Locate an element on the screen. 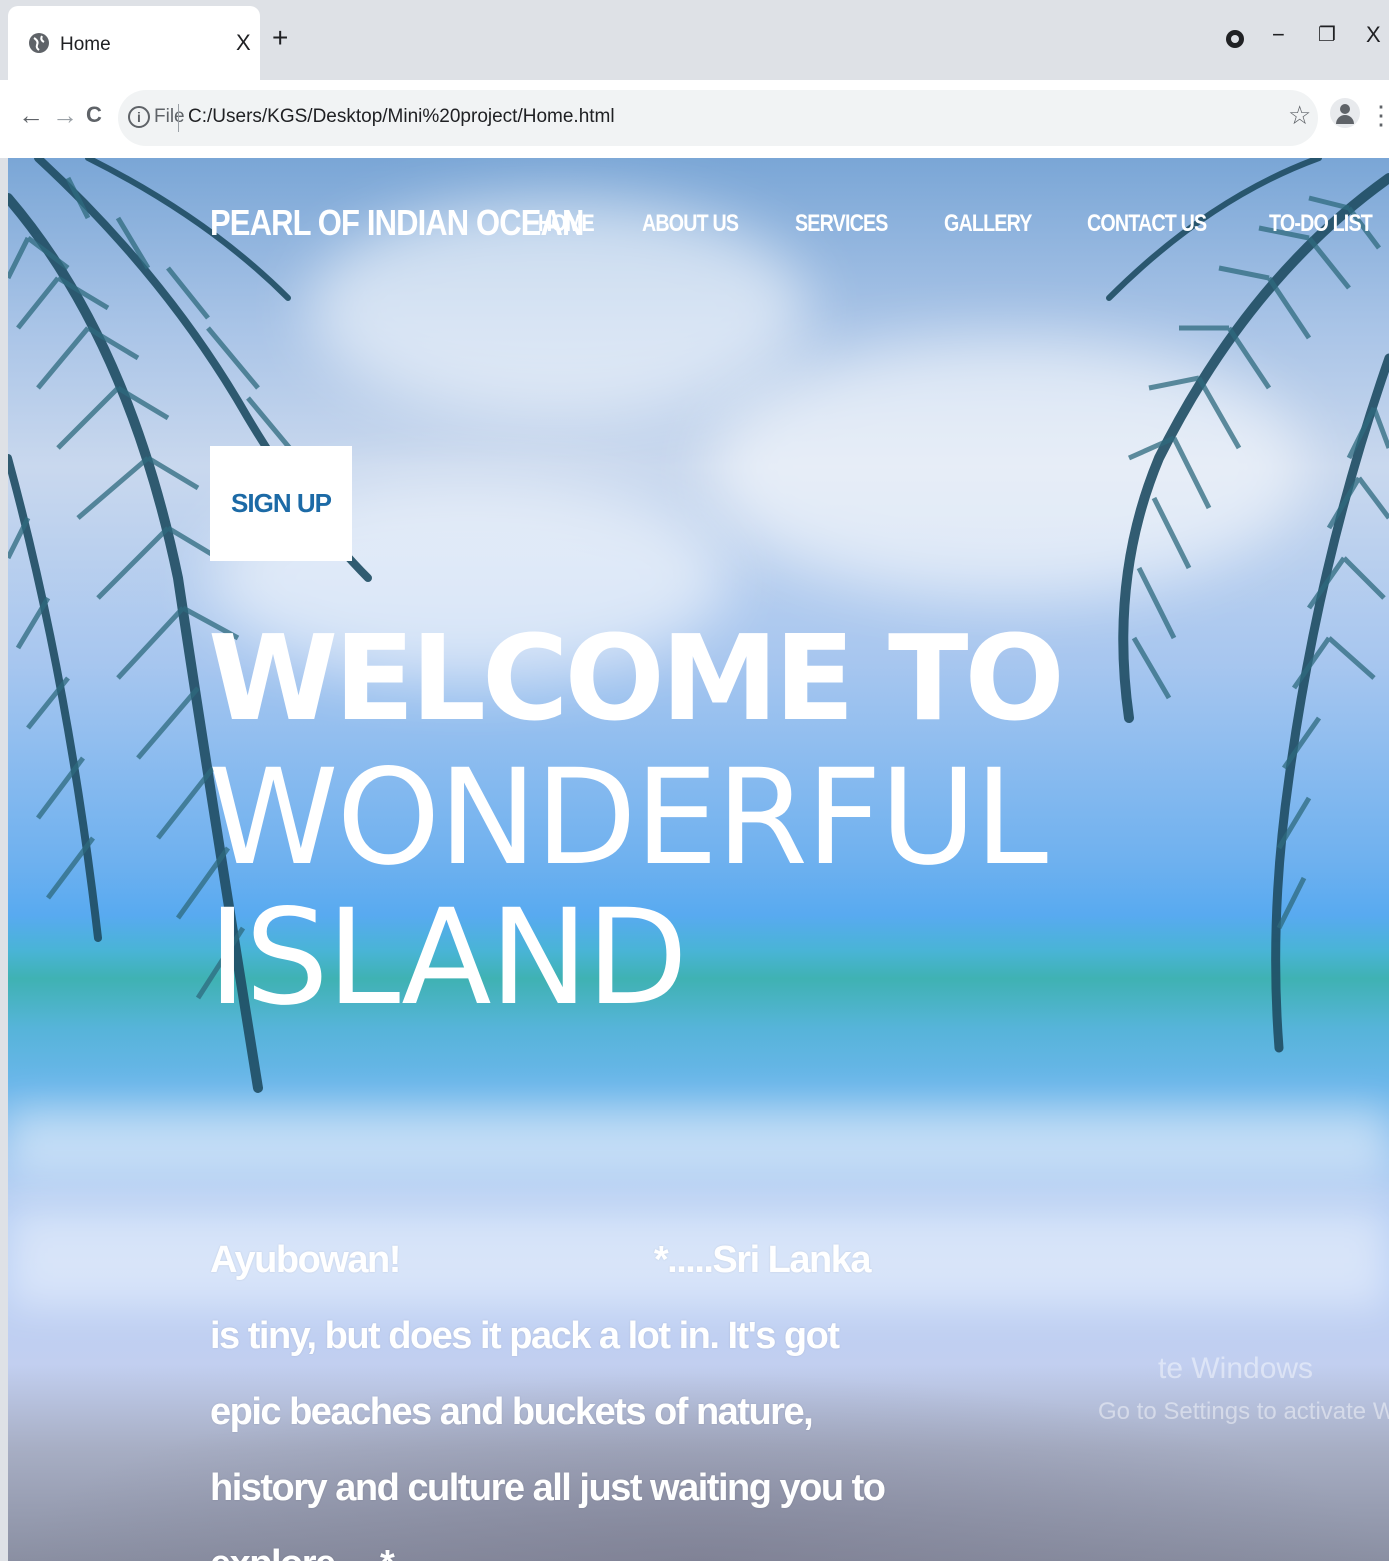  file-label: File is located at coordinates (169, 116).